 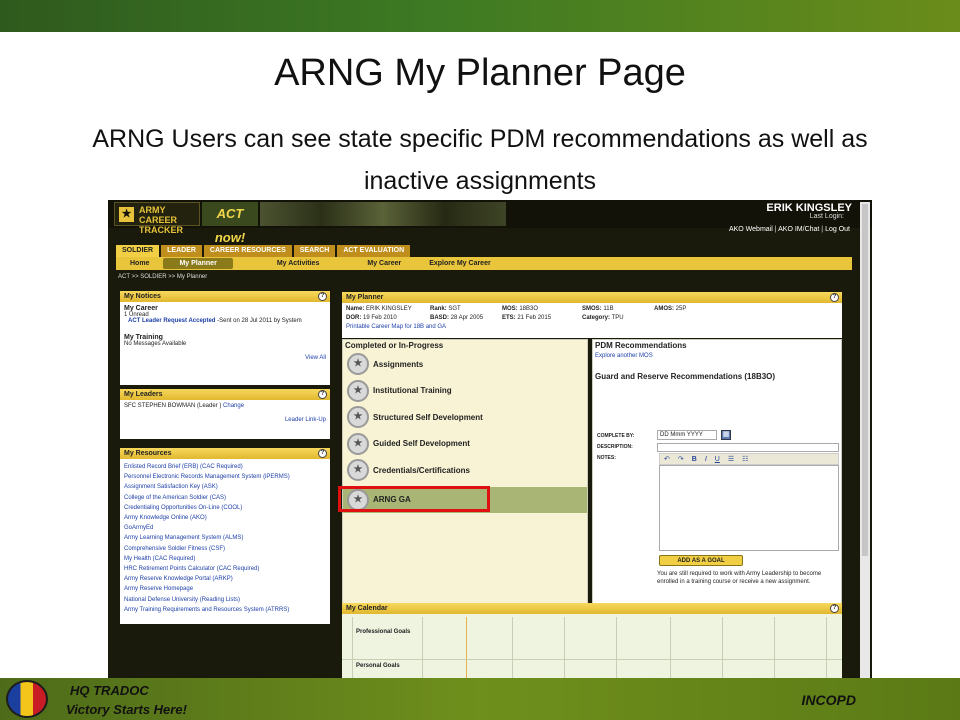 I want to click on panel-title: My Planner, so click(x=365, y=297).